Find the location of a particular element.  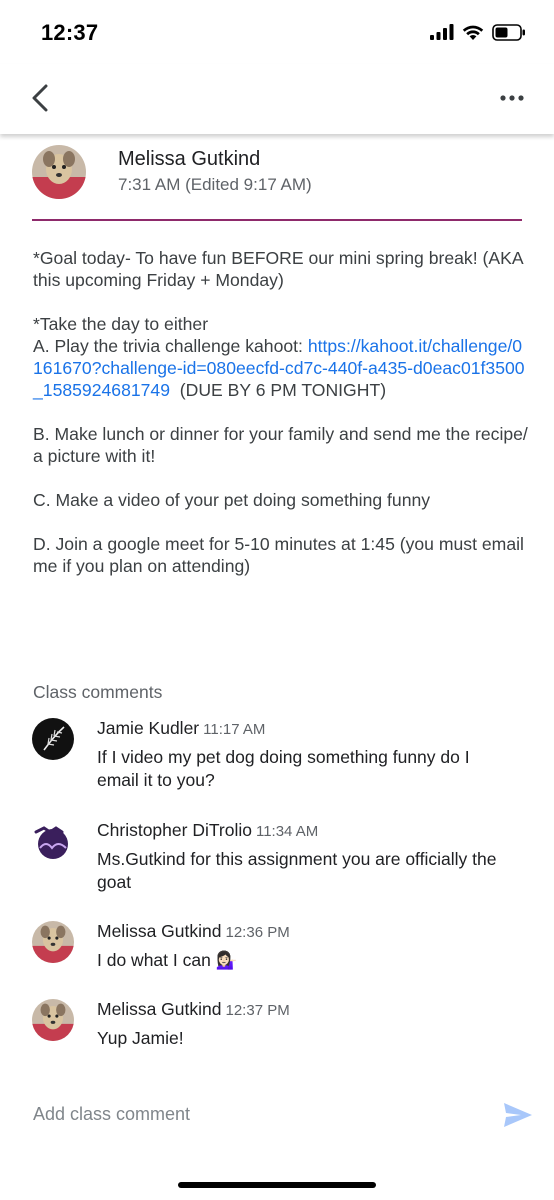

option-a-text: A. Play the trivia challenge kahoot: is located at coordinates (170, 346).